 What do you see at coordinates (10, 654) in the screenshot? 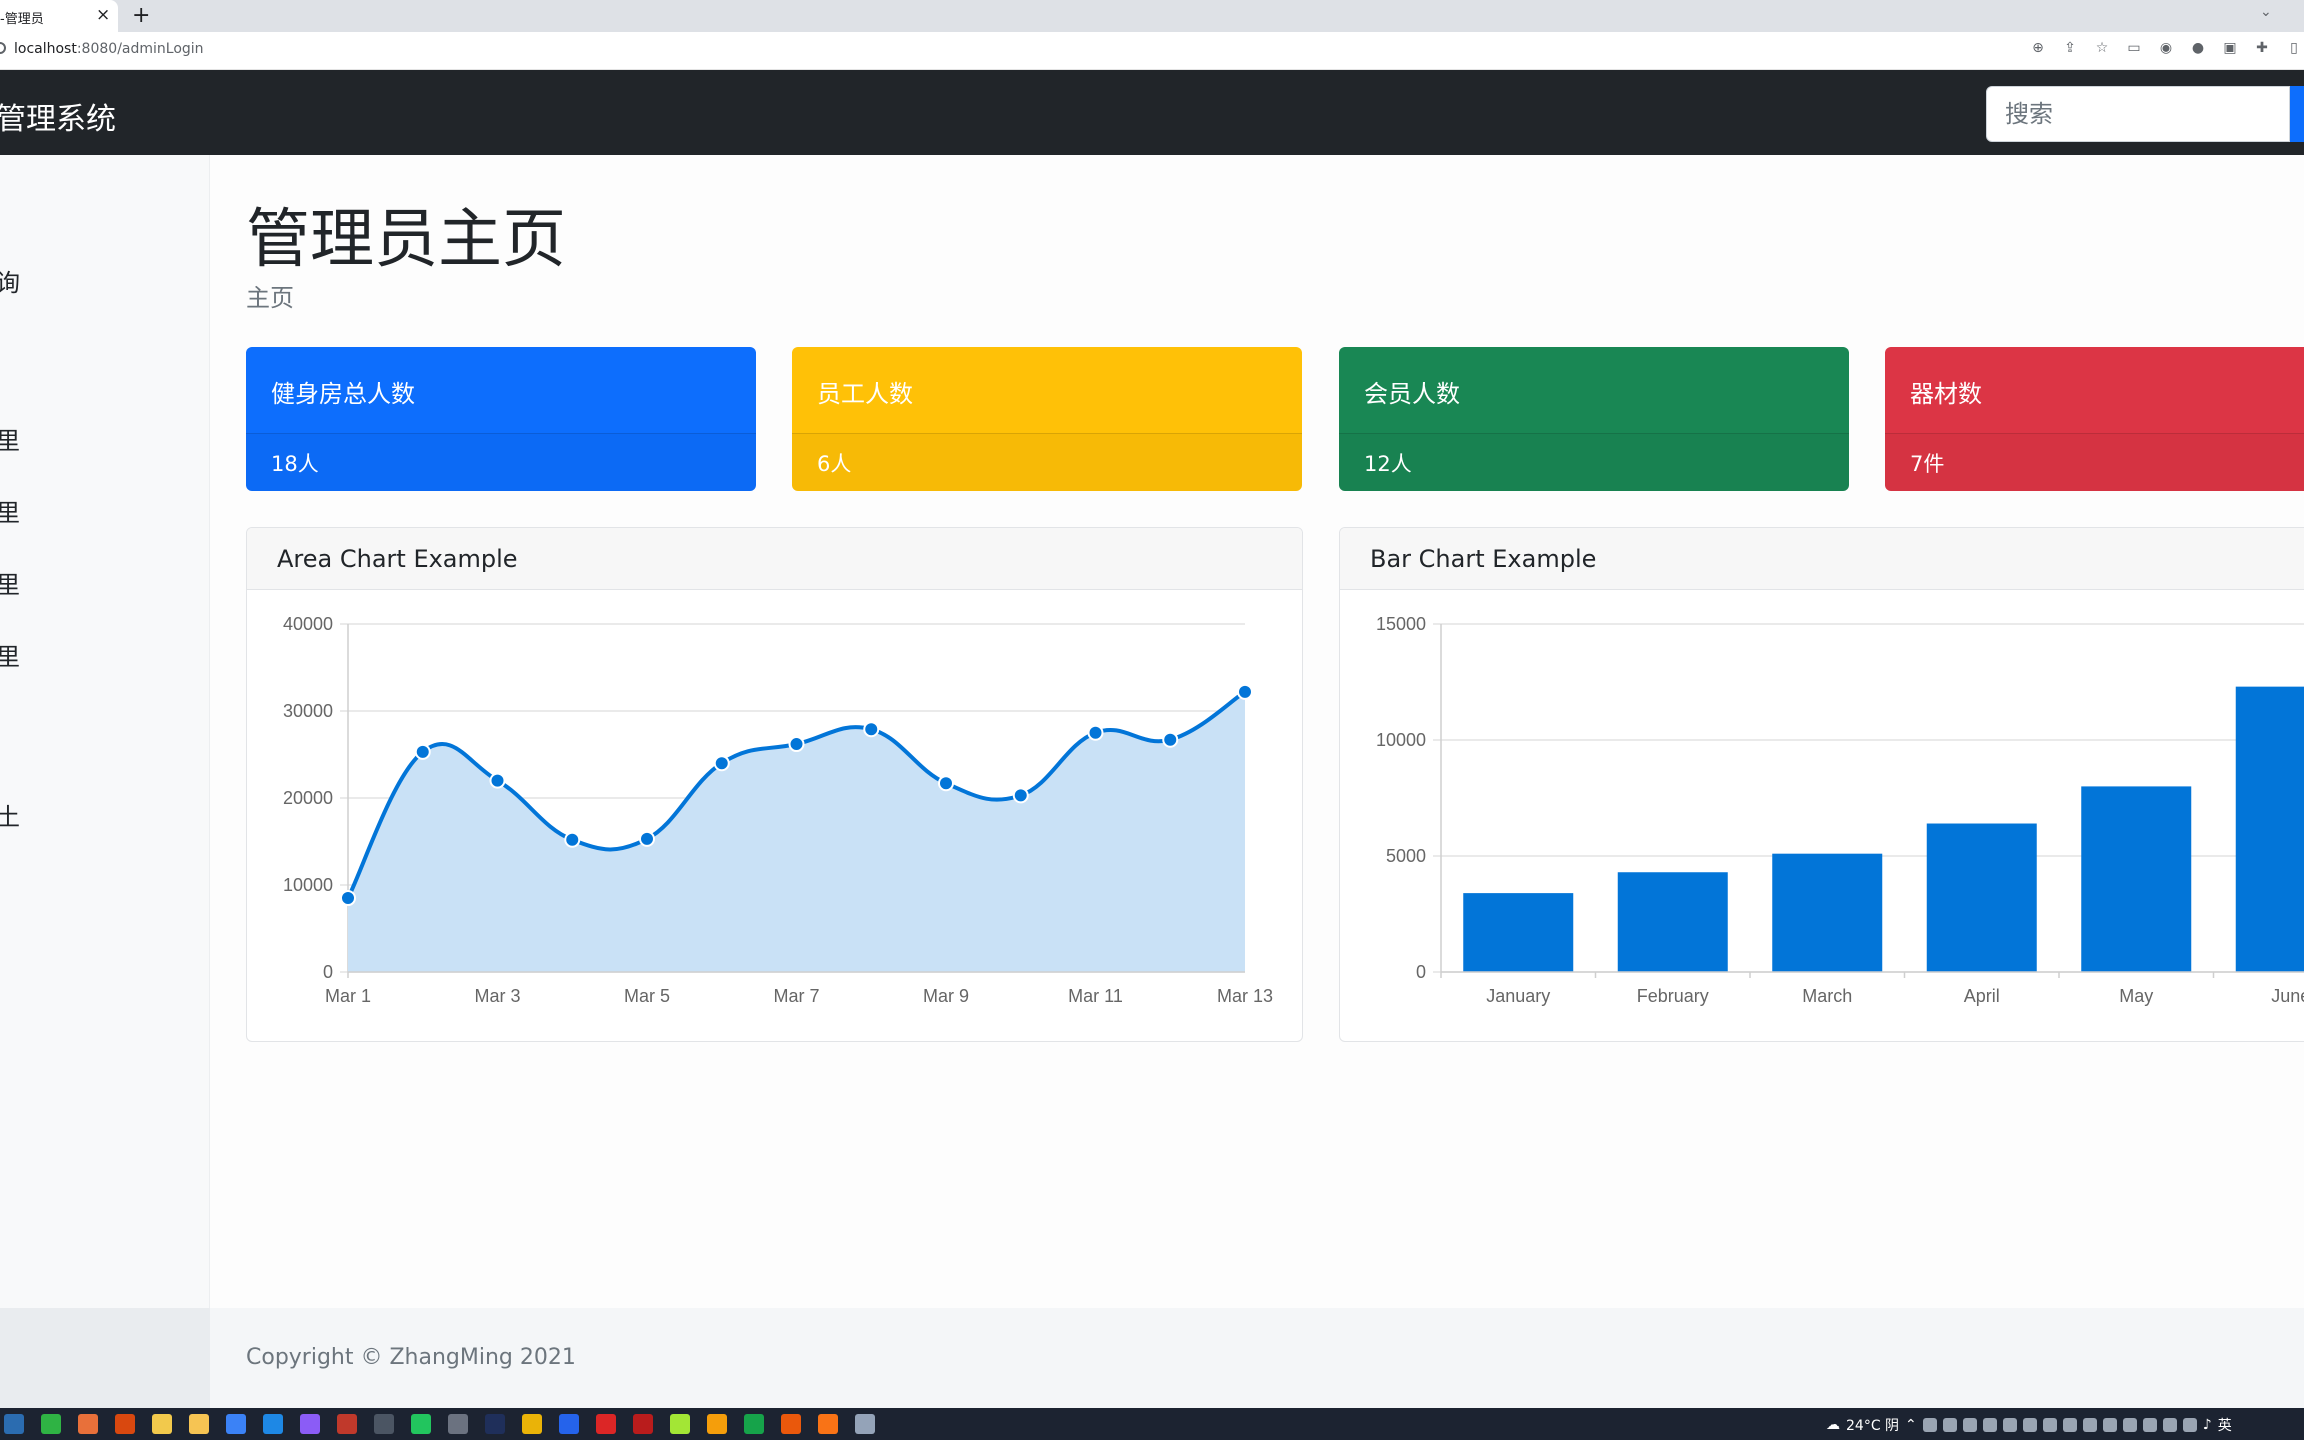
I see `sidebar-item-manage-4: 里` at bounding box center [10, 654].